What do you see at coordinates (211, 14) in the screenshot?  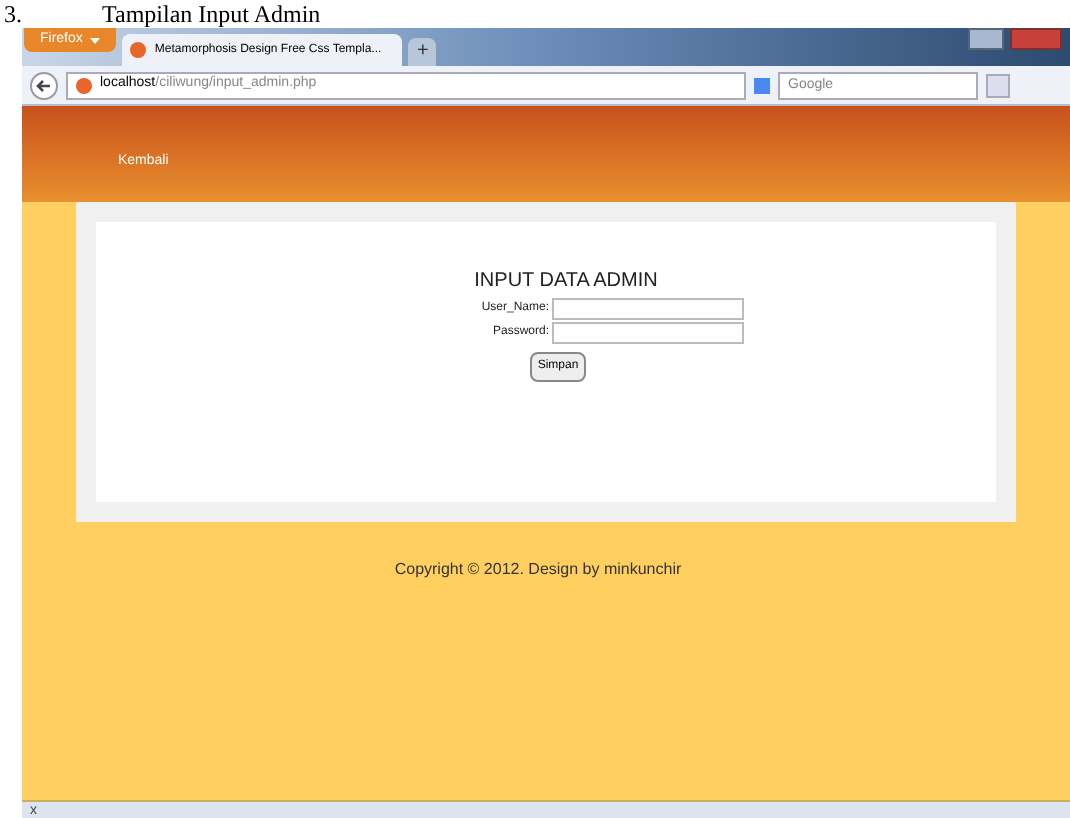 I see `caption-text: Tampilan Input Admin` at bounding box center [211, 14].